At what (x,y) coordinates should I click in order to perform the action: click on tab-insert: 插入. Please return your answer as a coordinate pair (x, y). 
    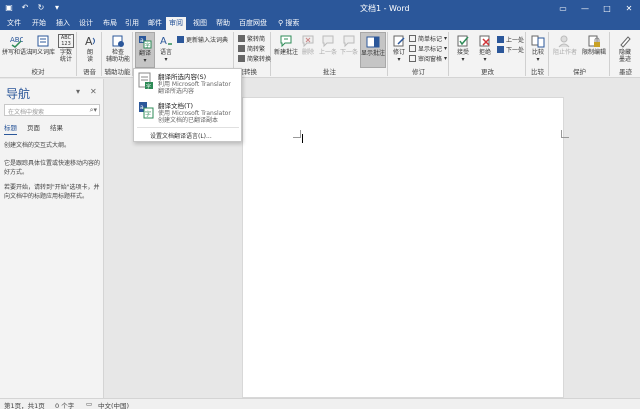
    Looking at the image, I should click on (63, 23).